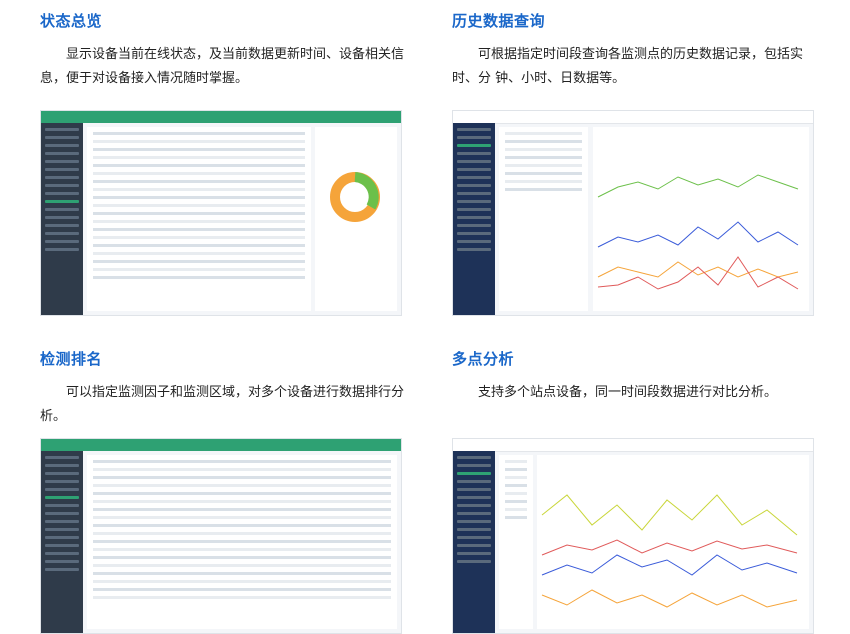 Image resolution: width=850 pixels, height=634 pixels. I want to click on multipoint-line-chart, so click(669, 551).